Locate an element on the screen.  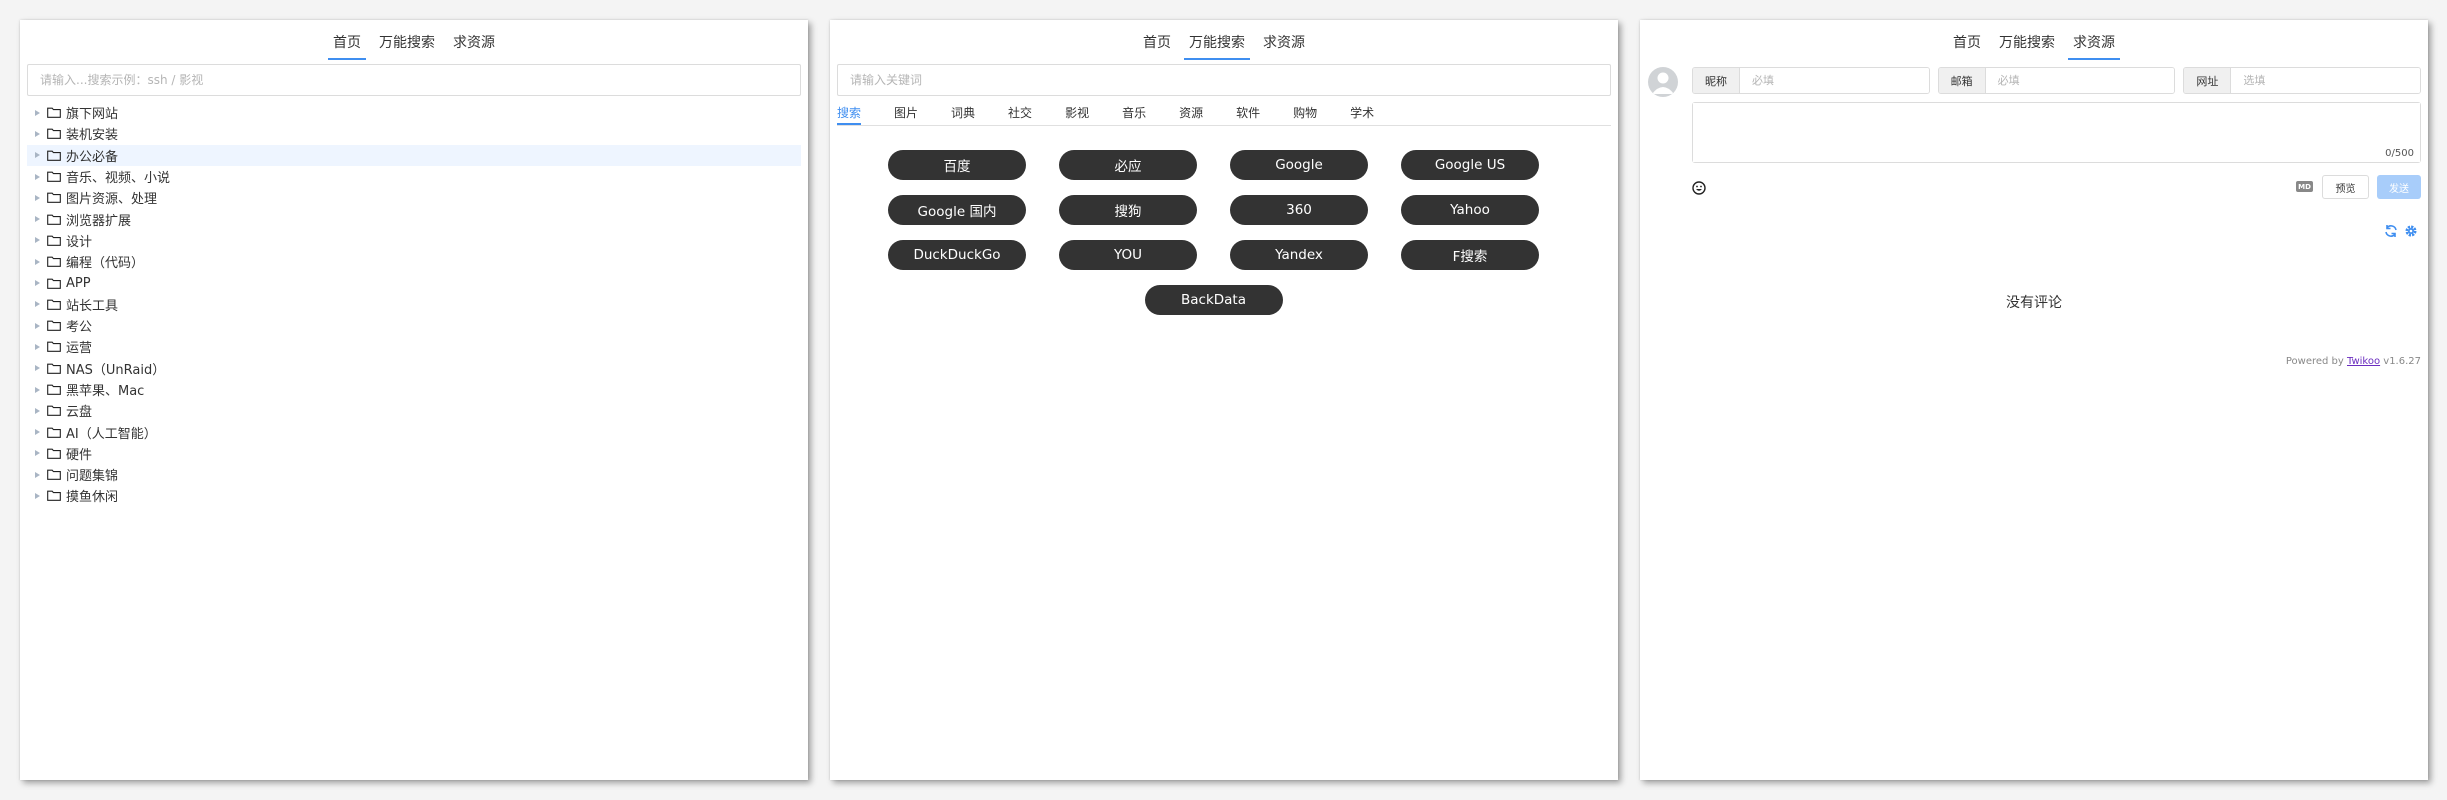
engine-button: 必应 is located at coordinates (1128, 165).